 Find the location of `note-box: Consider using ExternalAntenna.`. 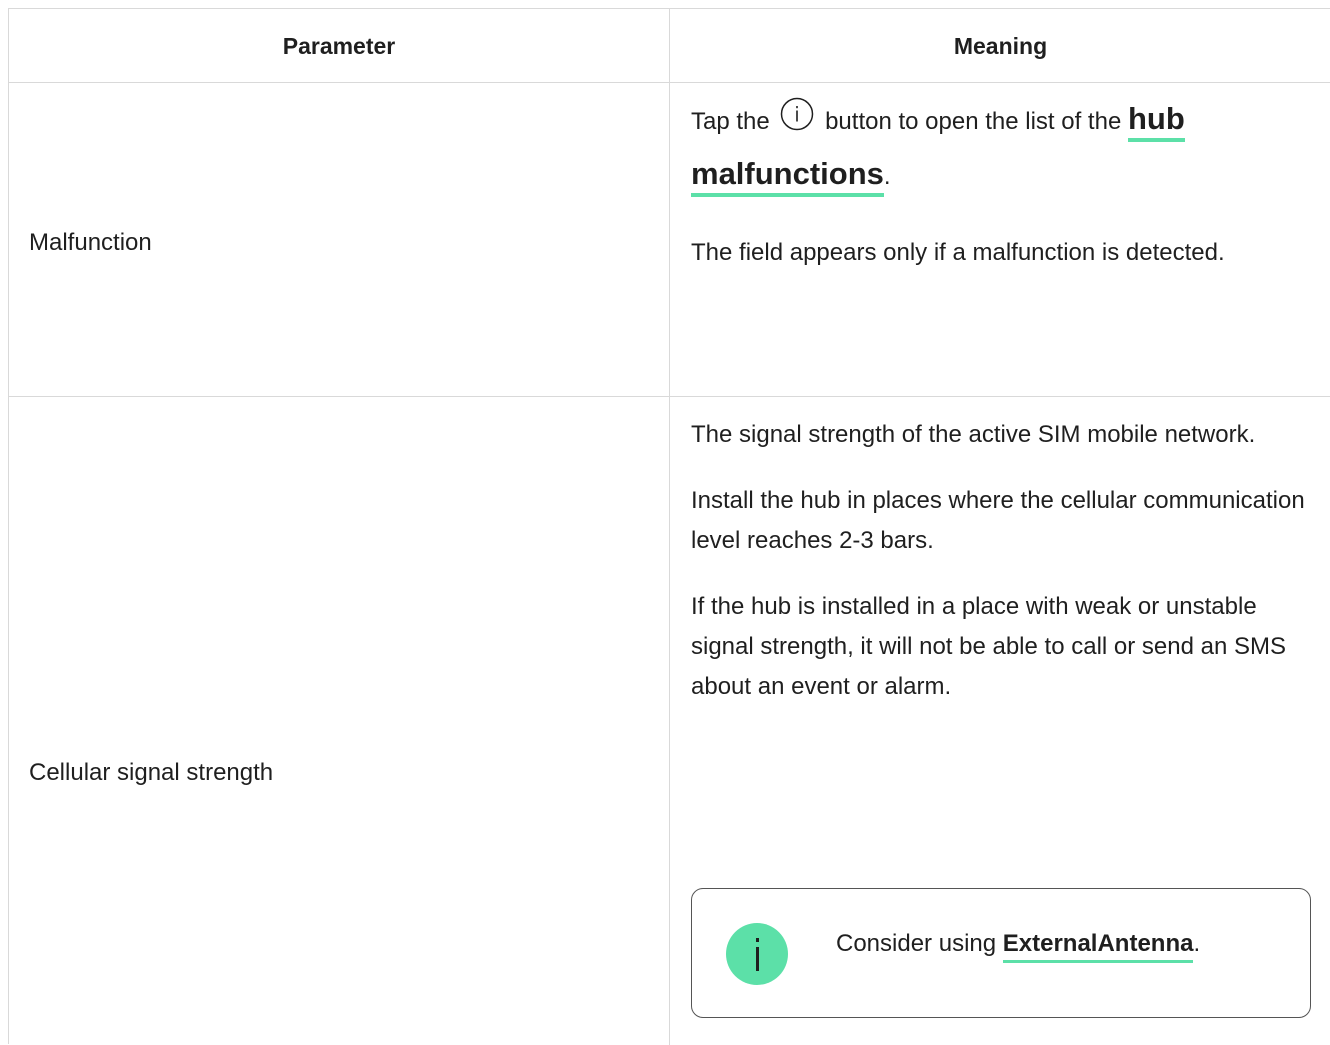

note-box: Consider using ExternalAntenna. is located at coordinates (1001, 953).